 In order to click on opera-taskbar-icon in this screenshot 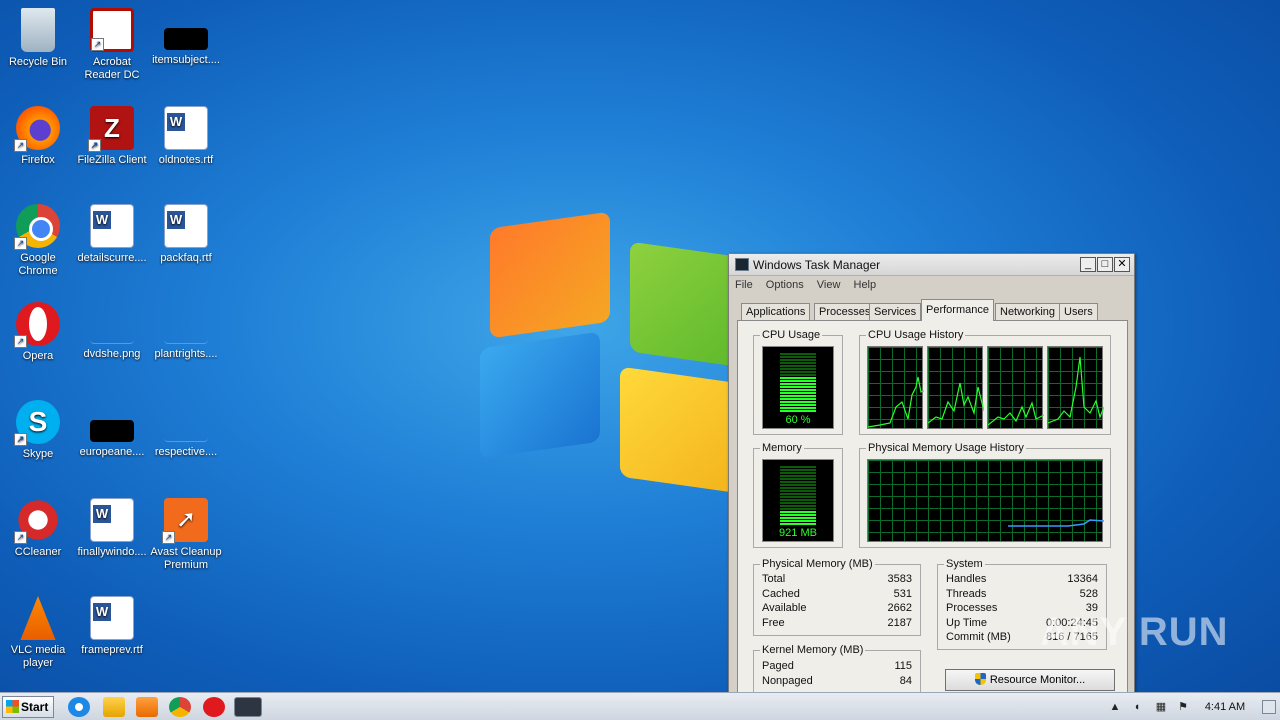, I will do `click(214, 707)`.